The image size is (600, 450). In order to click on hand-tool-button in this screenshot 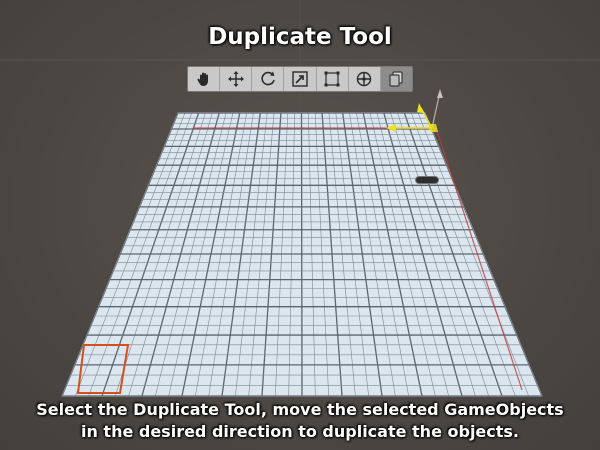, I will do `click(204, 79)`.